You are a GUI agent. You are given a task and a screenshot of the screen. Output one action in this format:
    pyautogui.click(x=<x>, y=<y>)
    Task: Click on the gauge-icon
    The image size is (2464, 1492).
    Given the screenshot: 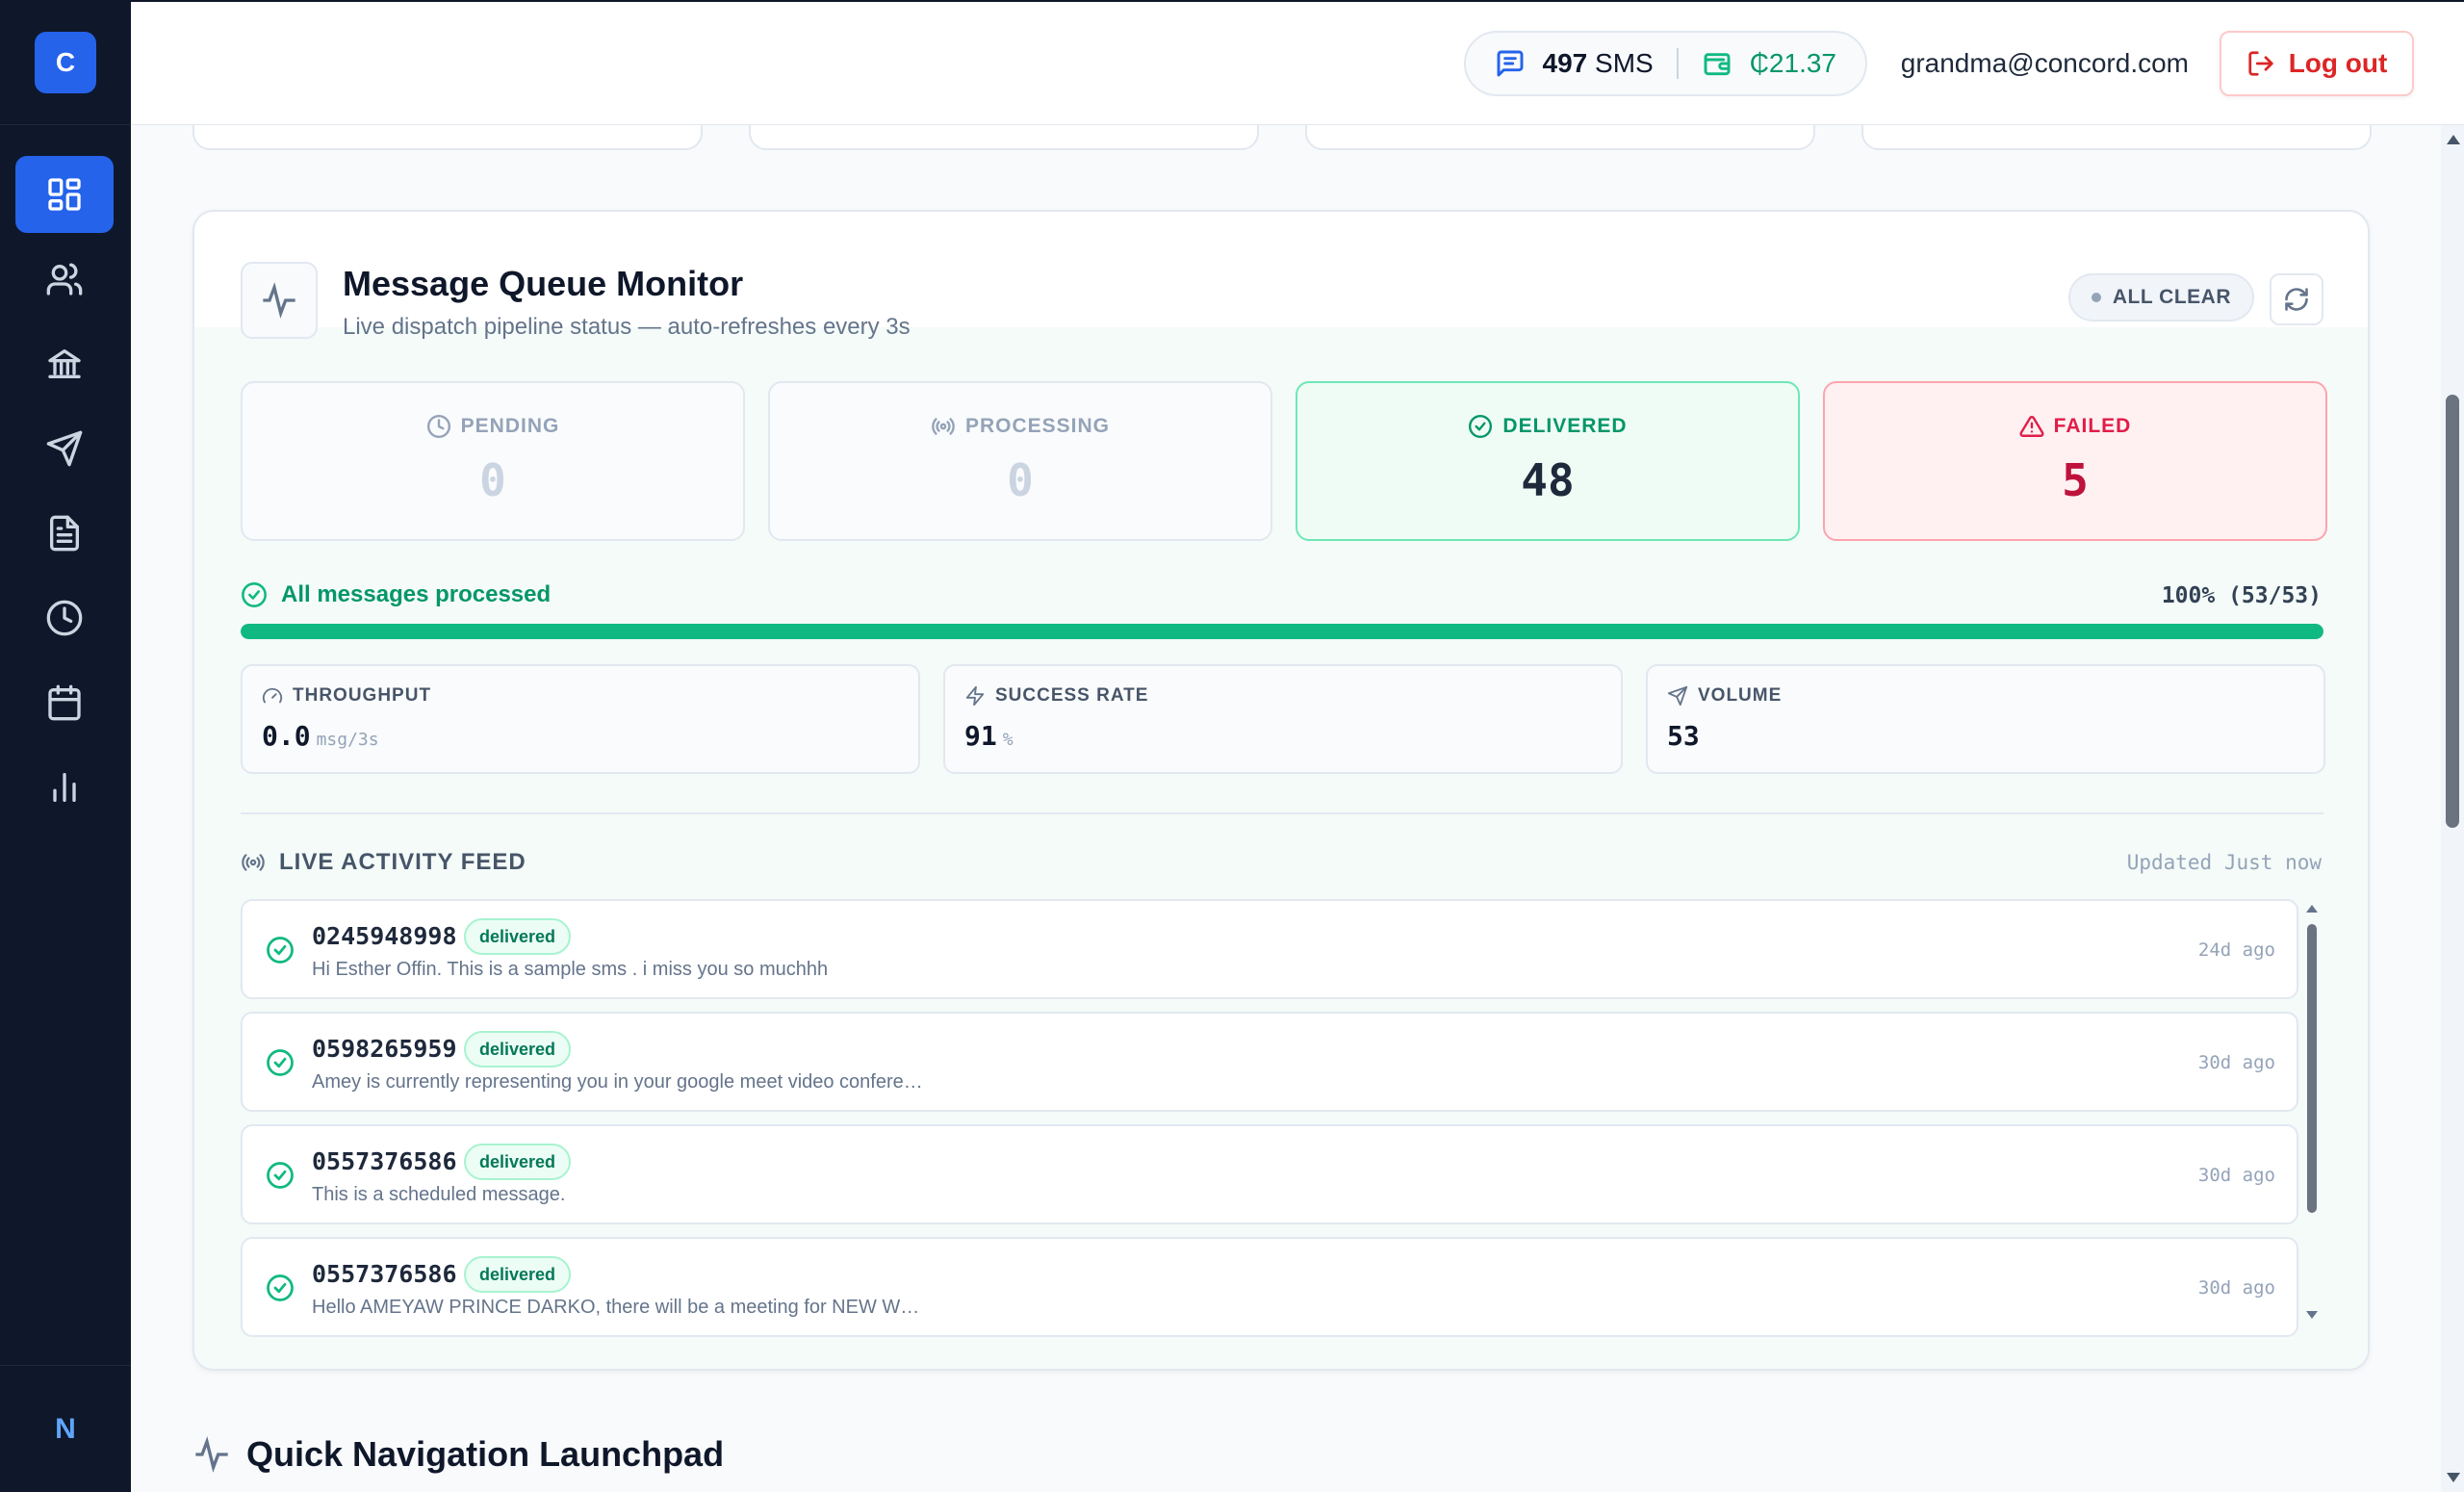 What is the action you would take?
    pyautogui.click(x=272, y=695)
    